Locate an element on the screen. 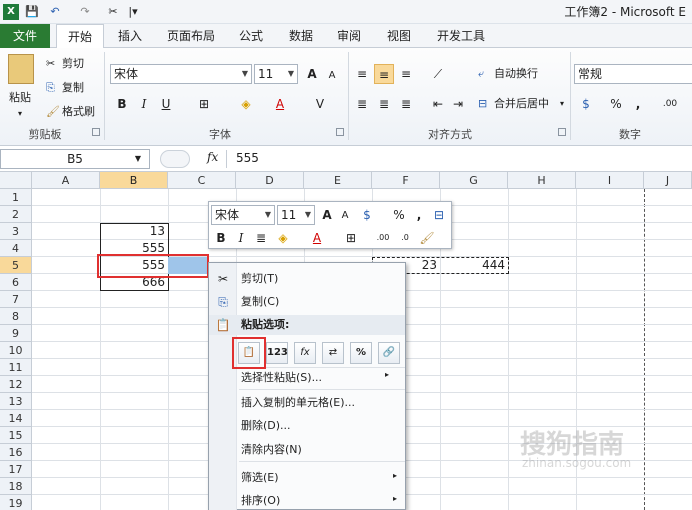  column-header-f: F is located at coordinates (406, 180).